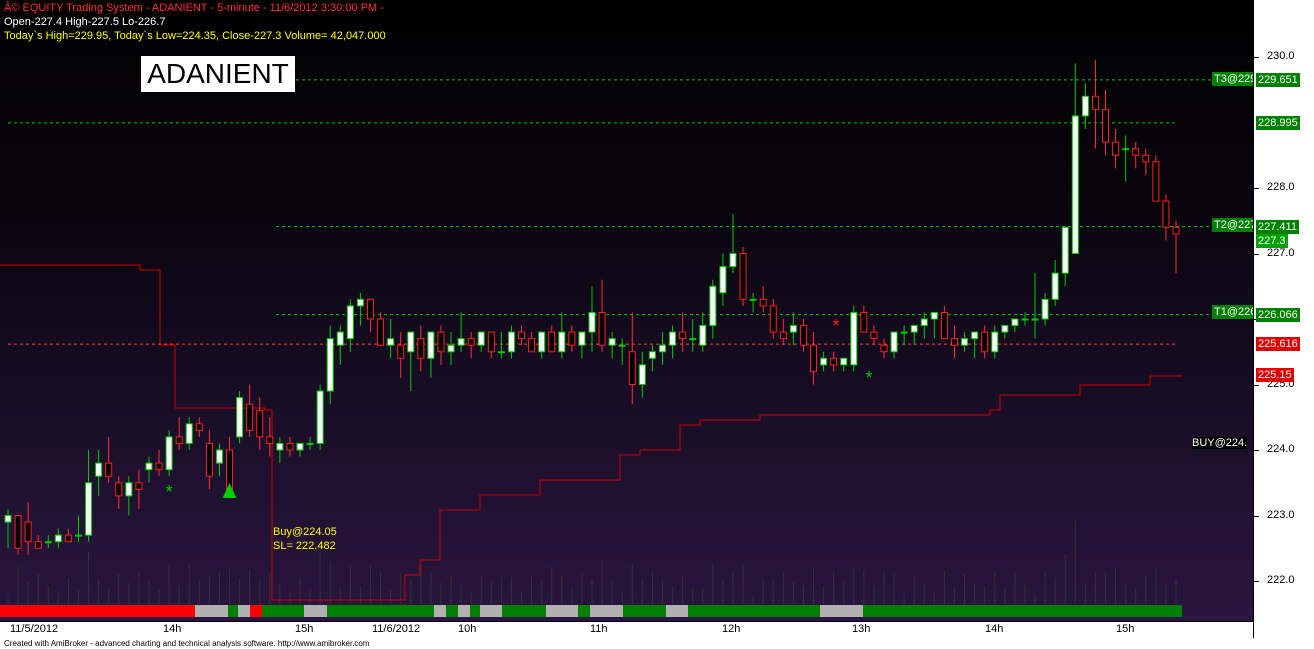 This screenshot has height=649, width=1314. What do you see at coordinates (1278, 314) in the screenshot?
I see `price-marker-label: 226.066` at bounding box center [1278, 314].